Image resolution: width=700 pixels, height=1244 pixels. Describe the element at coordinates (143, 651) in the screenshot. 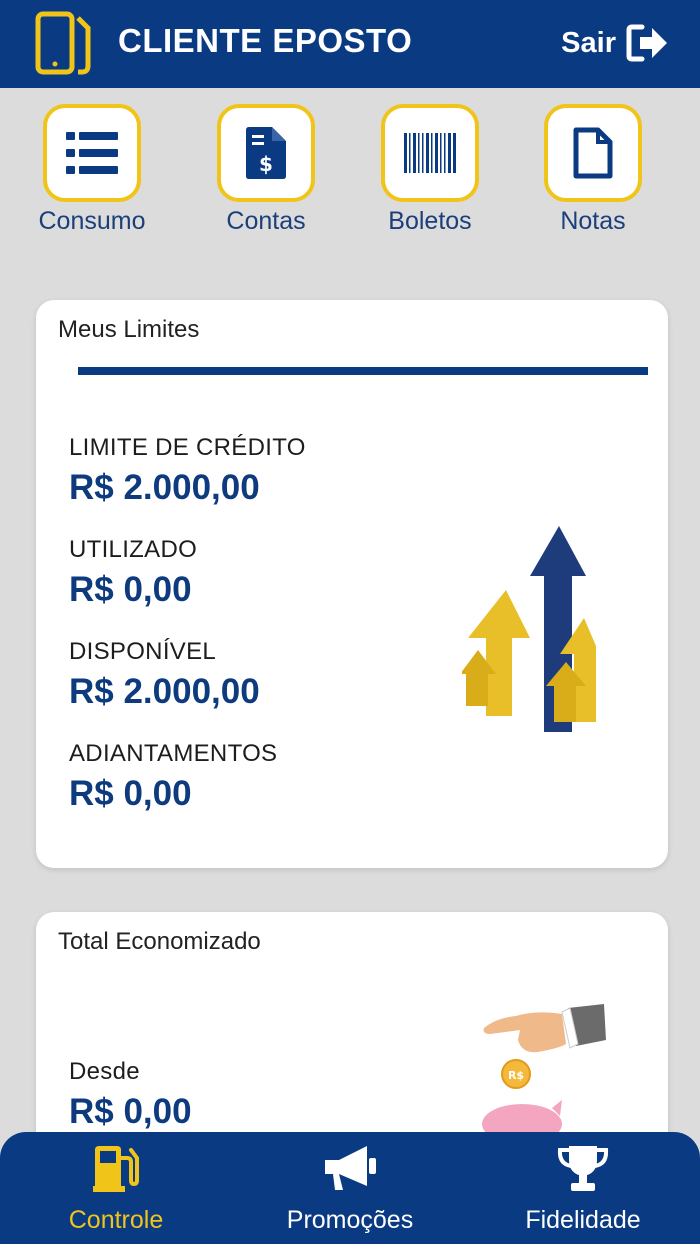

I see `limit-label: DISPONÍVEL` at that location.